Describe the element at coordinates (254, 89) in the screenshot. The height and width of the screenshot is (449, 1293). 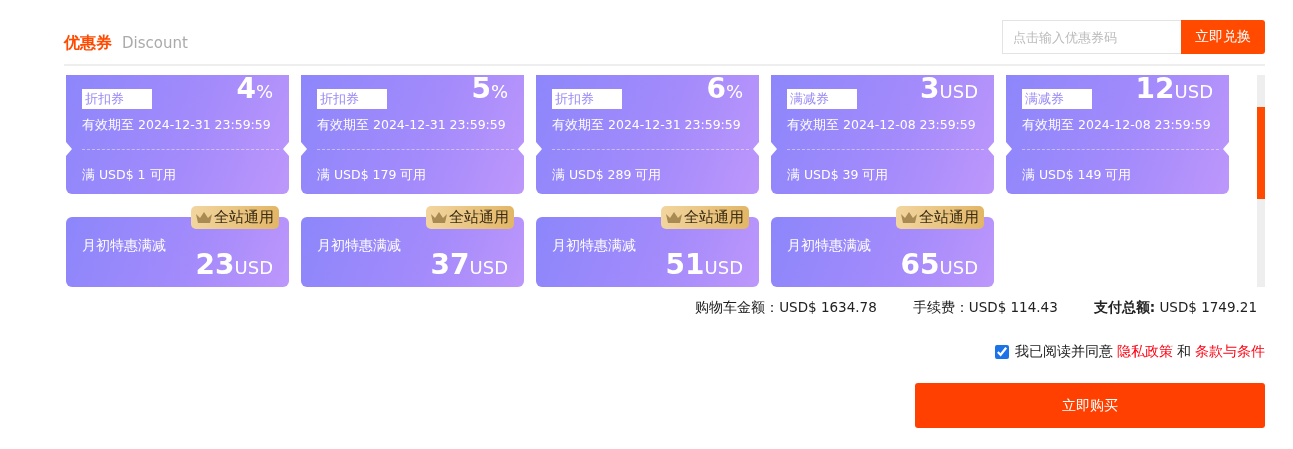
I see `coupon-amount: 4%` at that location.